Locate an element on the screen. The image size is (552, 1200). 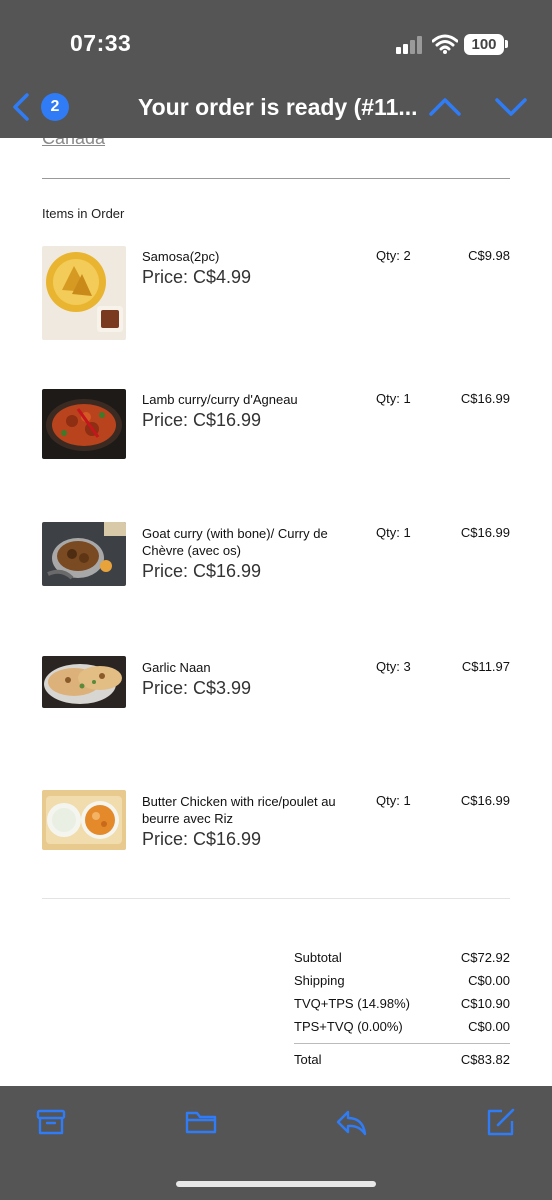
chevron-left-icon is located at coordinates (21, 107).